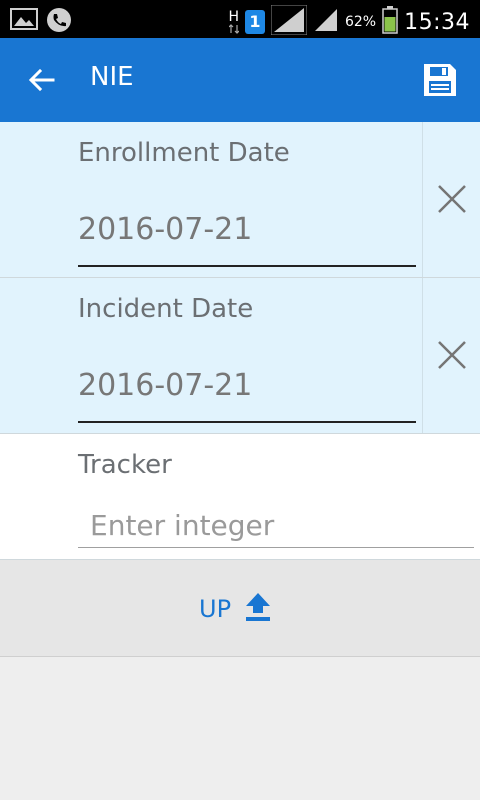 The height and width of the screenshot is (800, 480). I want to click on page-title: NIE, so click(112, 77).